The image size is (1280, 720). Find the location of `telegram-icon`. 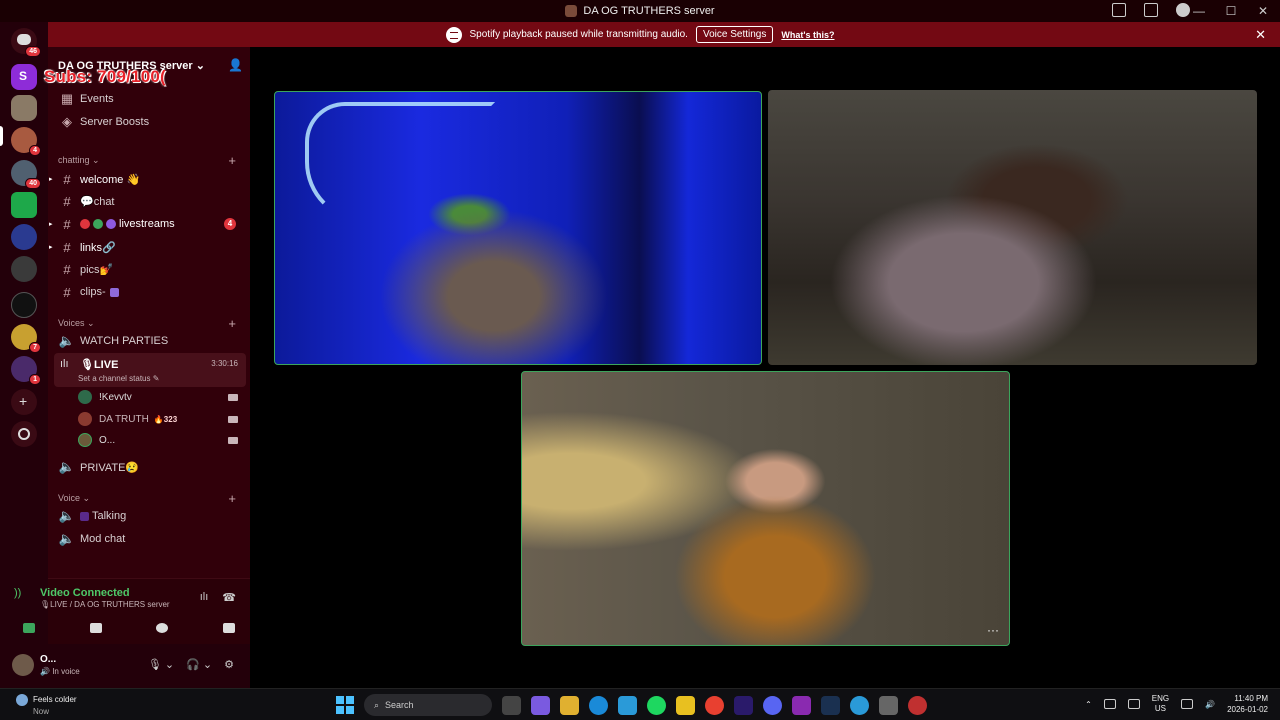

telegram-icon is located at coordinates (859, 705).